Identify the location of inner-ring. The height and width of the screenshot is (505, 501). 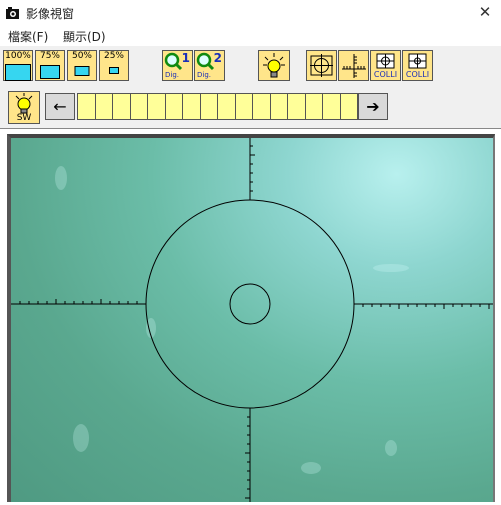
(250, 304).